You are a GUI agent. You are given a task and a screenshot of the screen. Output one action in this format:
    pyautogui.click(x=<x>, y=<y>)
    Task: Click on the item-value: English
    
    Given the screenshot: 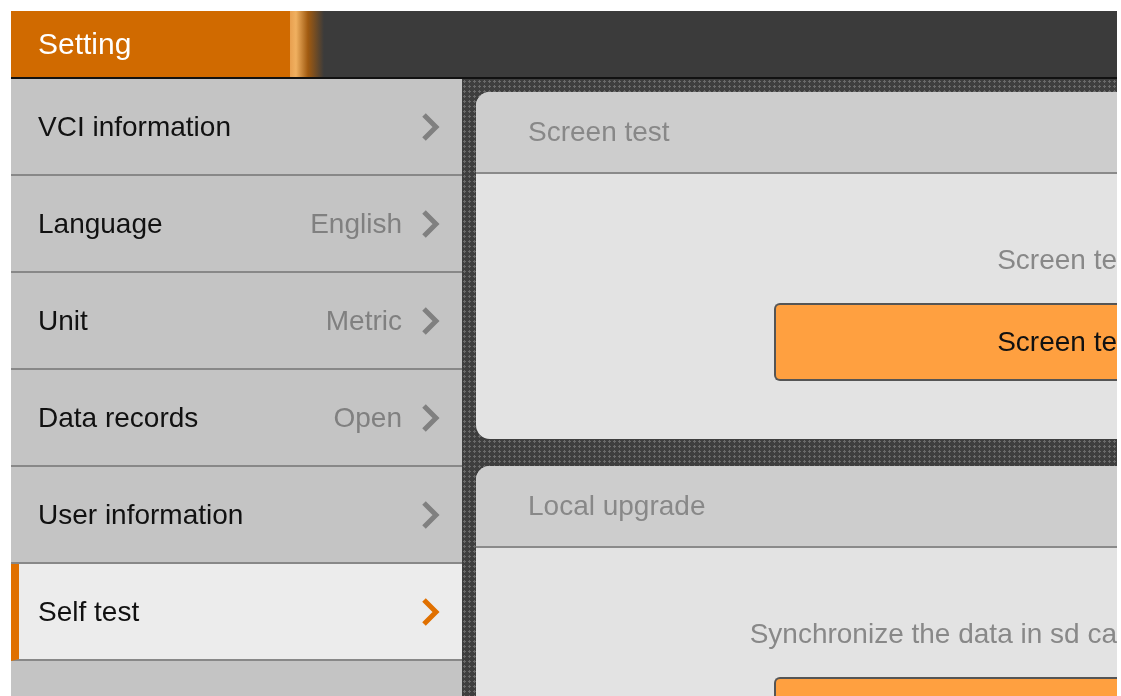 What is the action you would take?
    pyautogui.click(x=356, y=223)
    